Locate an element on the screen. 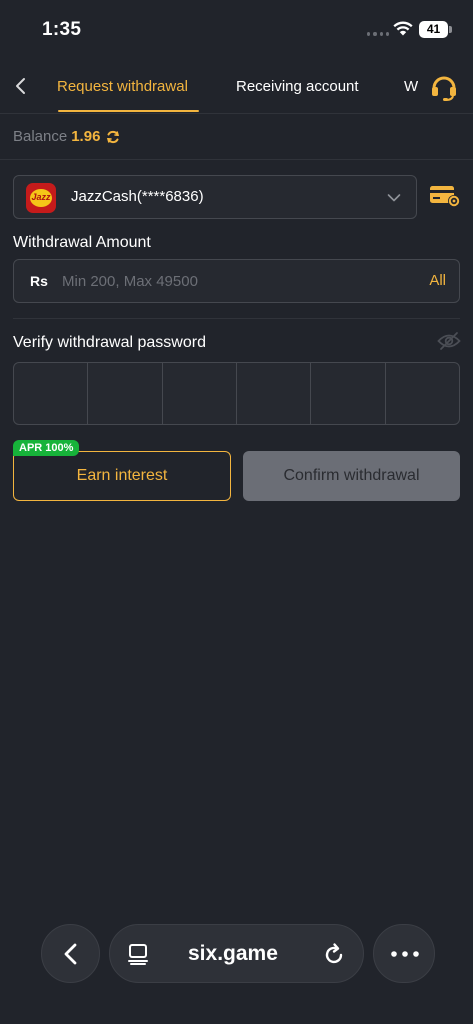  balance-label: Balance is located at coordinates (40, 136).